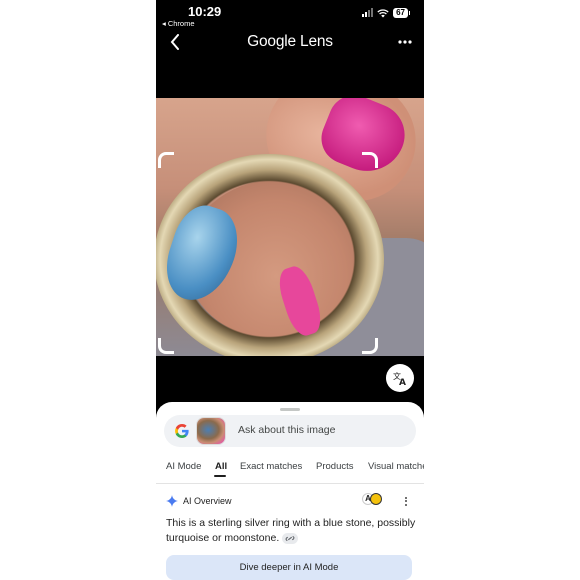 The height and width of the screenshot is (580, 580). What do you see at coordinates (396, 466) in the screenshot?
I see `tab-visual-matches: Visual matches` at bounding box center [396, 466].